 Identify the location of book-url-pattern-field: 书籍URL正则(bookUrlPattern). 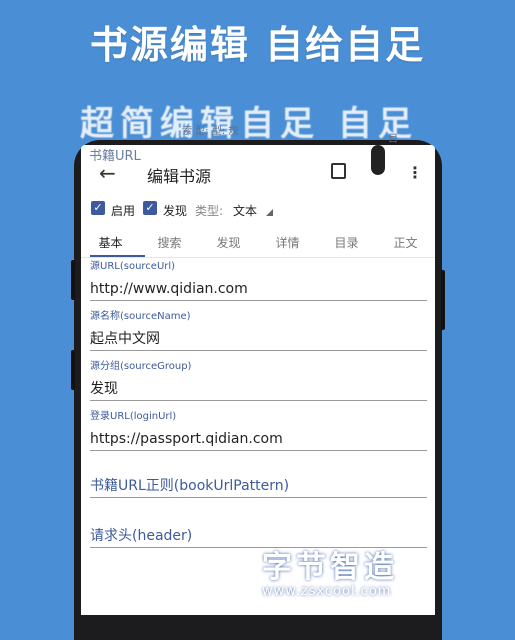
(258, 486).